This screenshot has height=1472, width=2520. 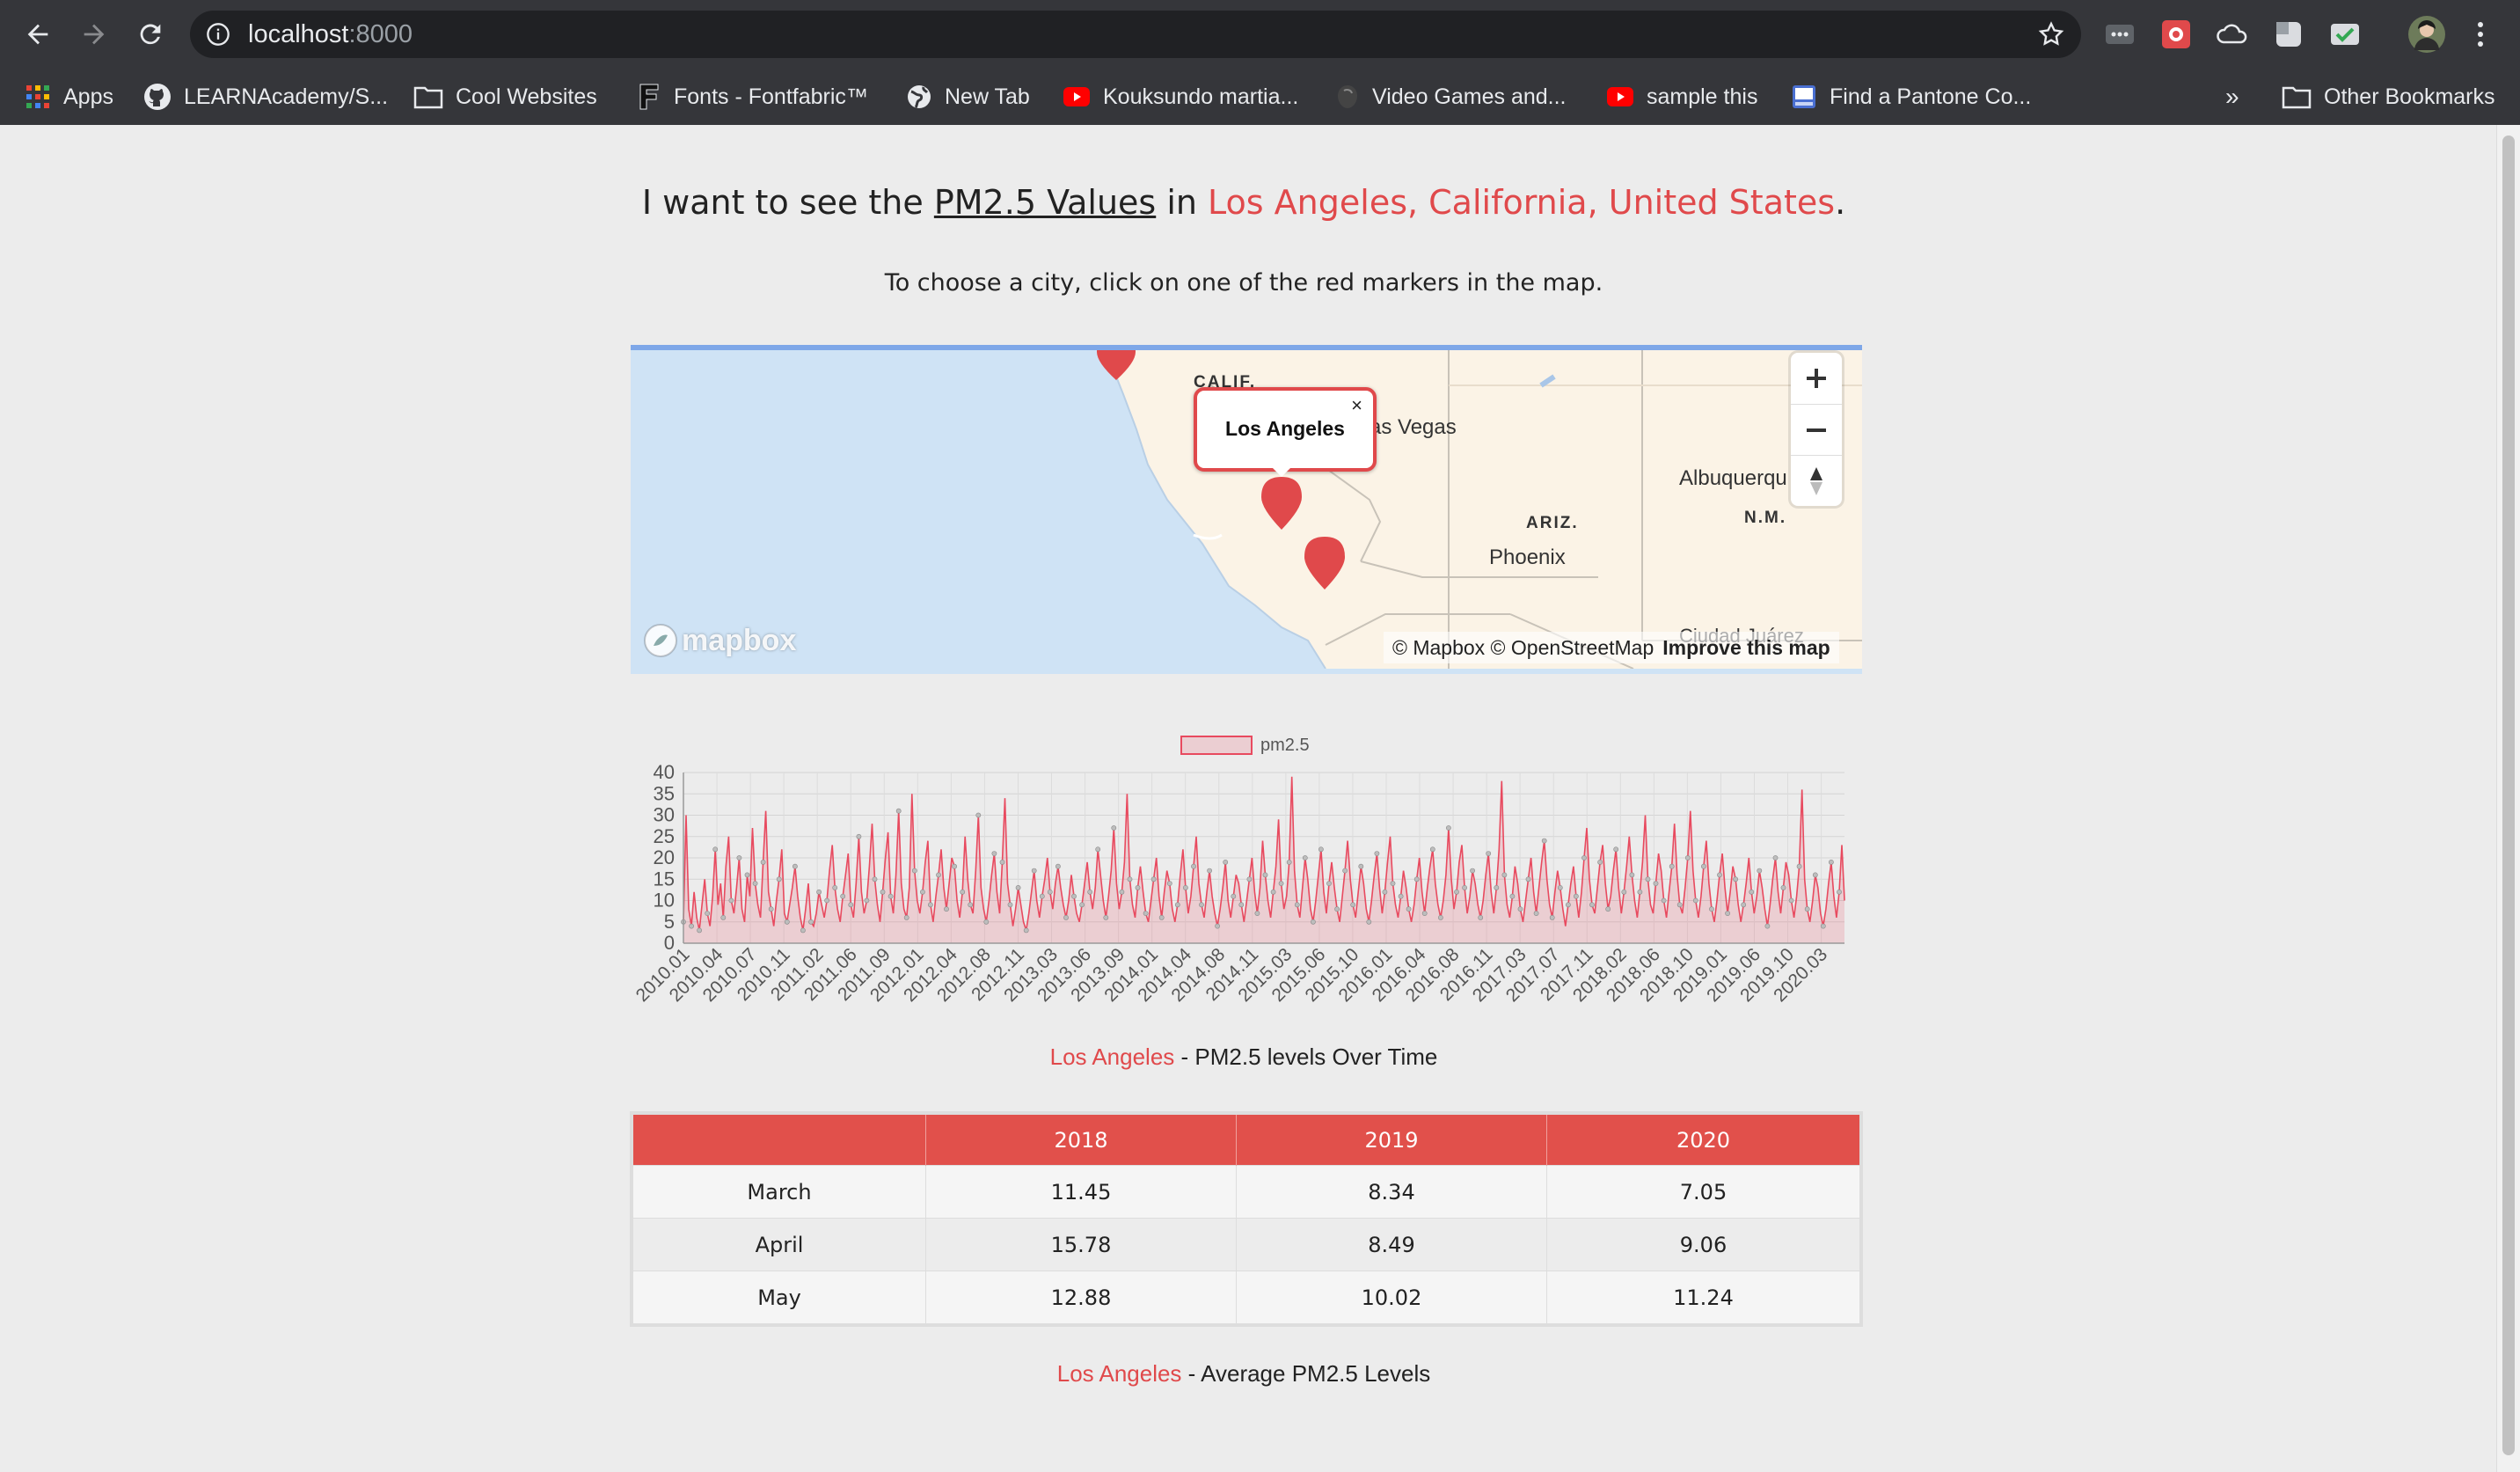 What do you see at coordinates (1281, 471) in the screenshot?
I see `popup-tip` at bounding box center [1281, 471].